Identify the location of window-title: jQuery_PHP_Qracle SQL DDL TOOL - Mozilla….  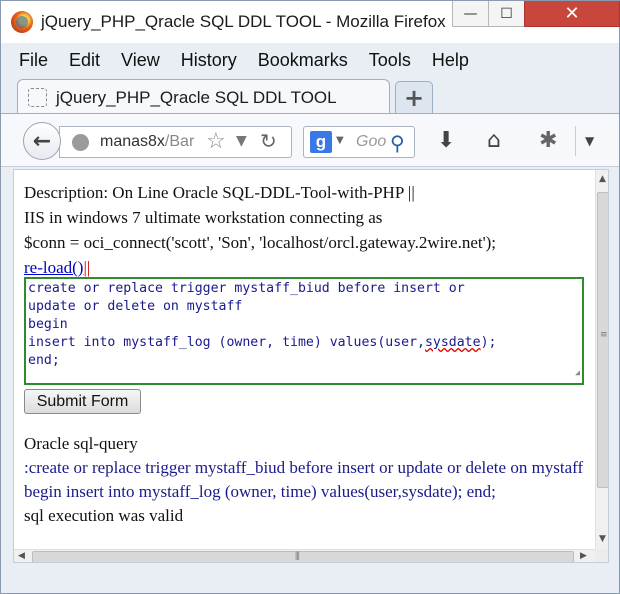
(243, 21).